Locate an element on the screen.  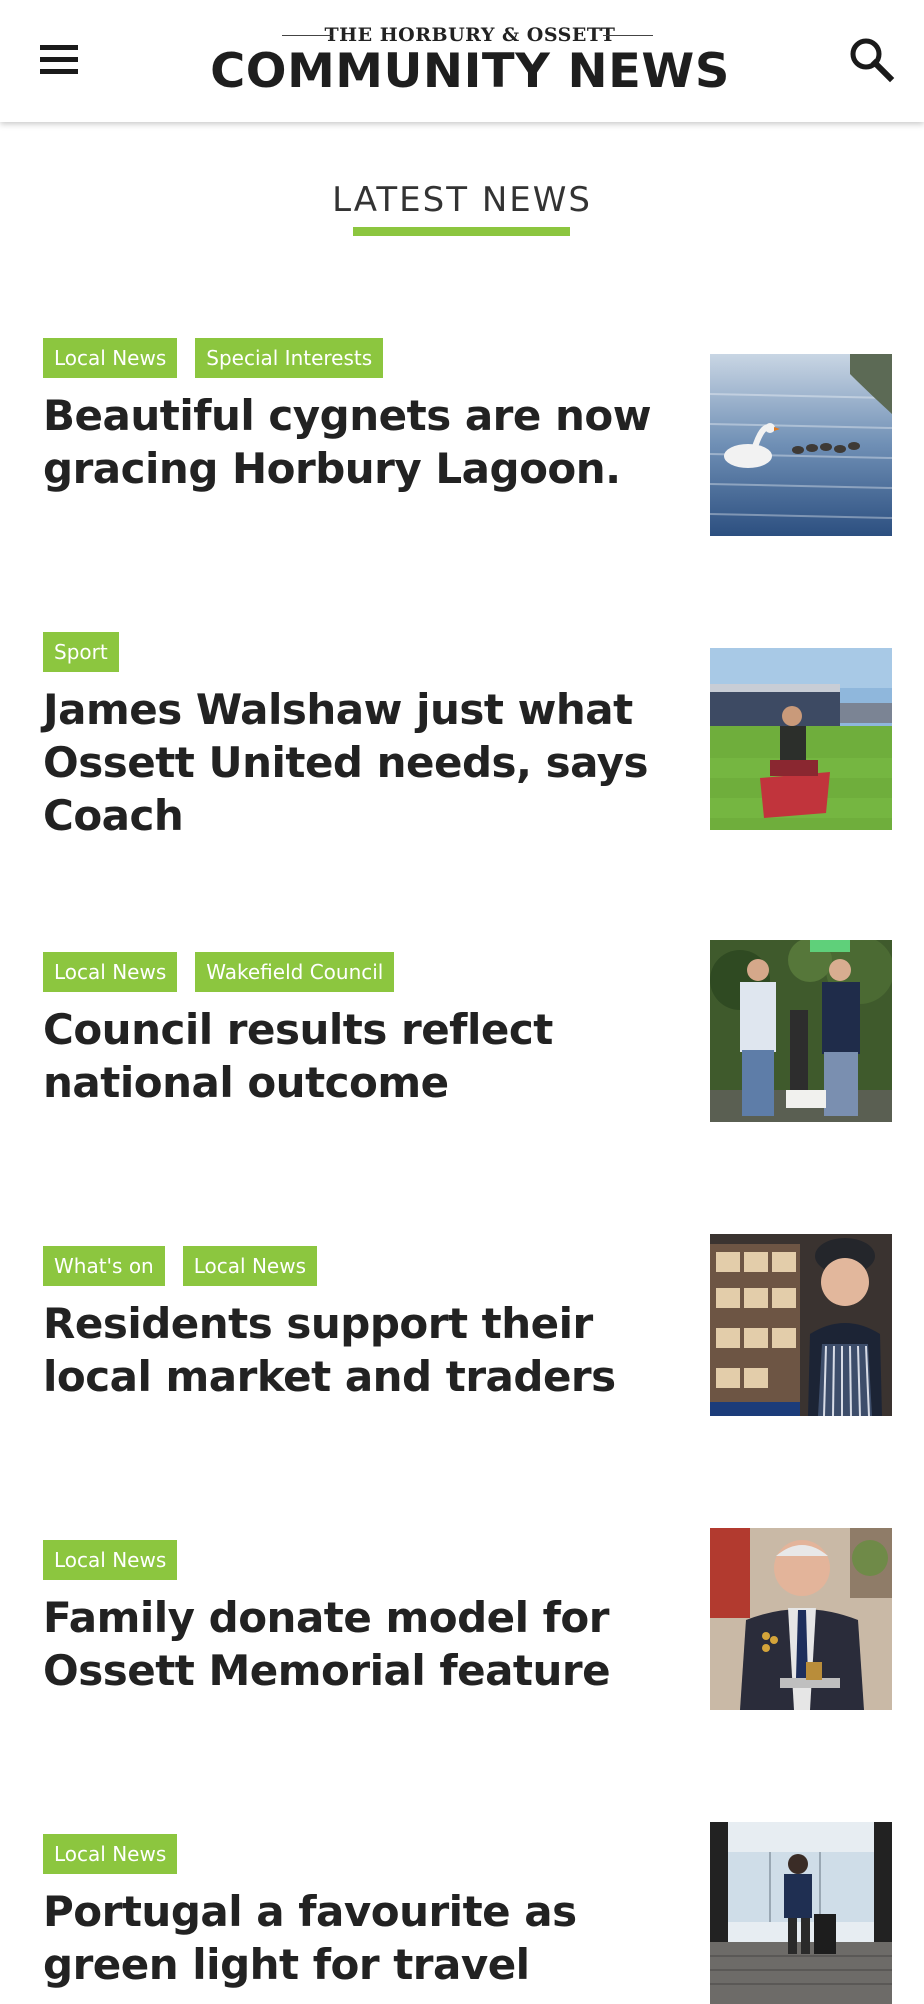
memorial-statue-photo is located at coordinates (801, 1031).